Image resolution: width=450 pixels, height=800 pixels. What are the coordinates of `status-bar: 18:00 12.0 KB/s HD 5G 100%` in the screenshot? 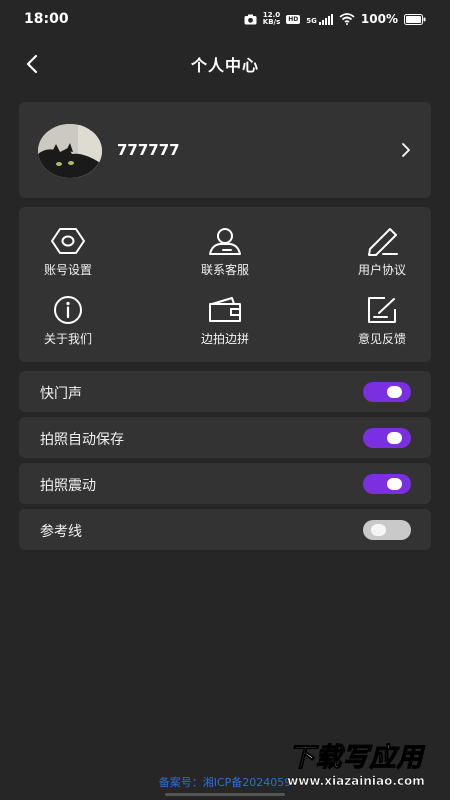 It's located at (225, 19).